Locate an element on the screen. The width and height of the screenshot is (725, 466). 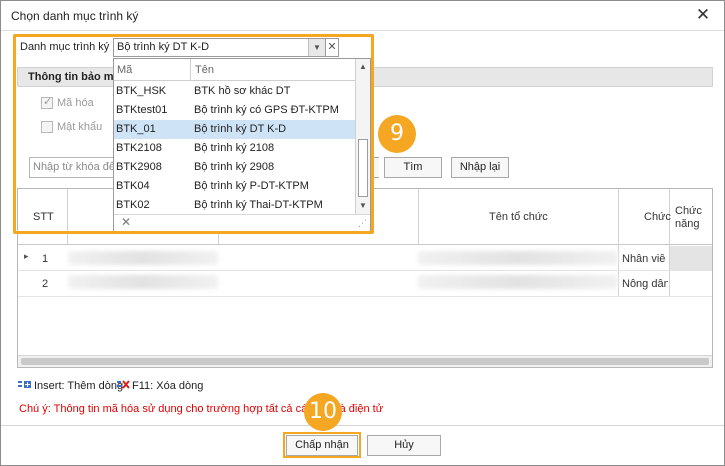
delete-row-icon is located at coordinates (124, 386).